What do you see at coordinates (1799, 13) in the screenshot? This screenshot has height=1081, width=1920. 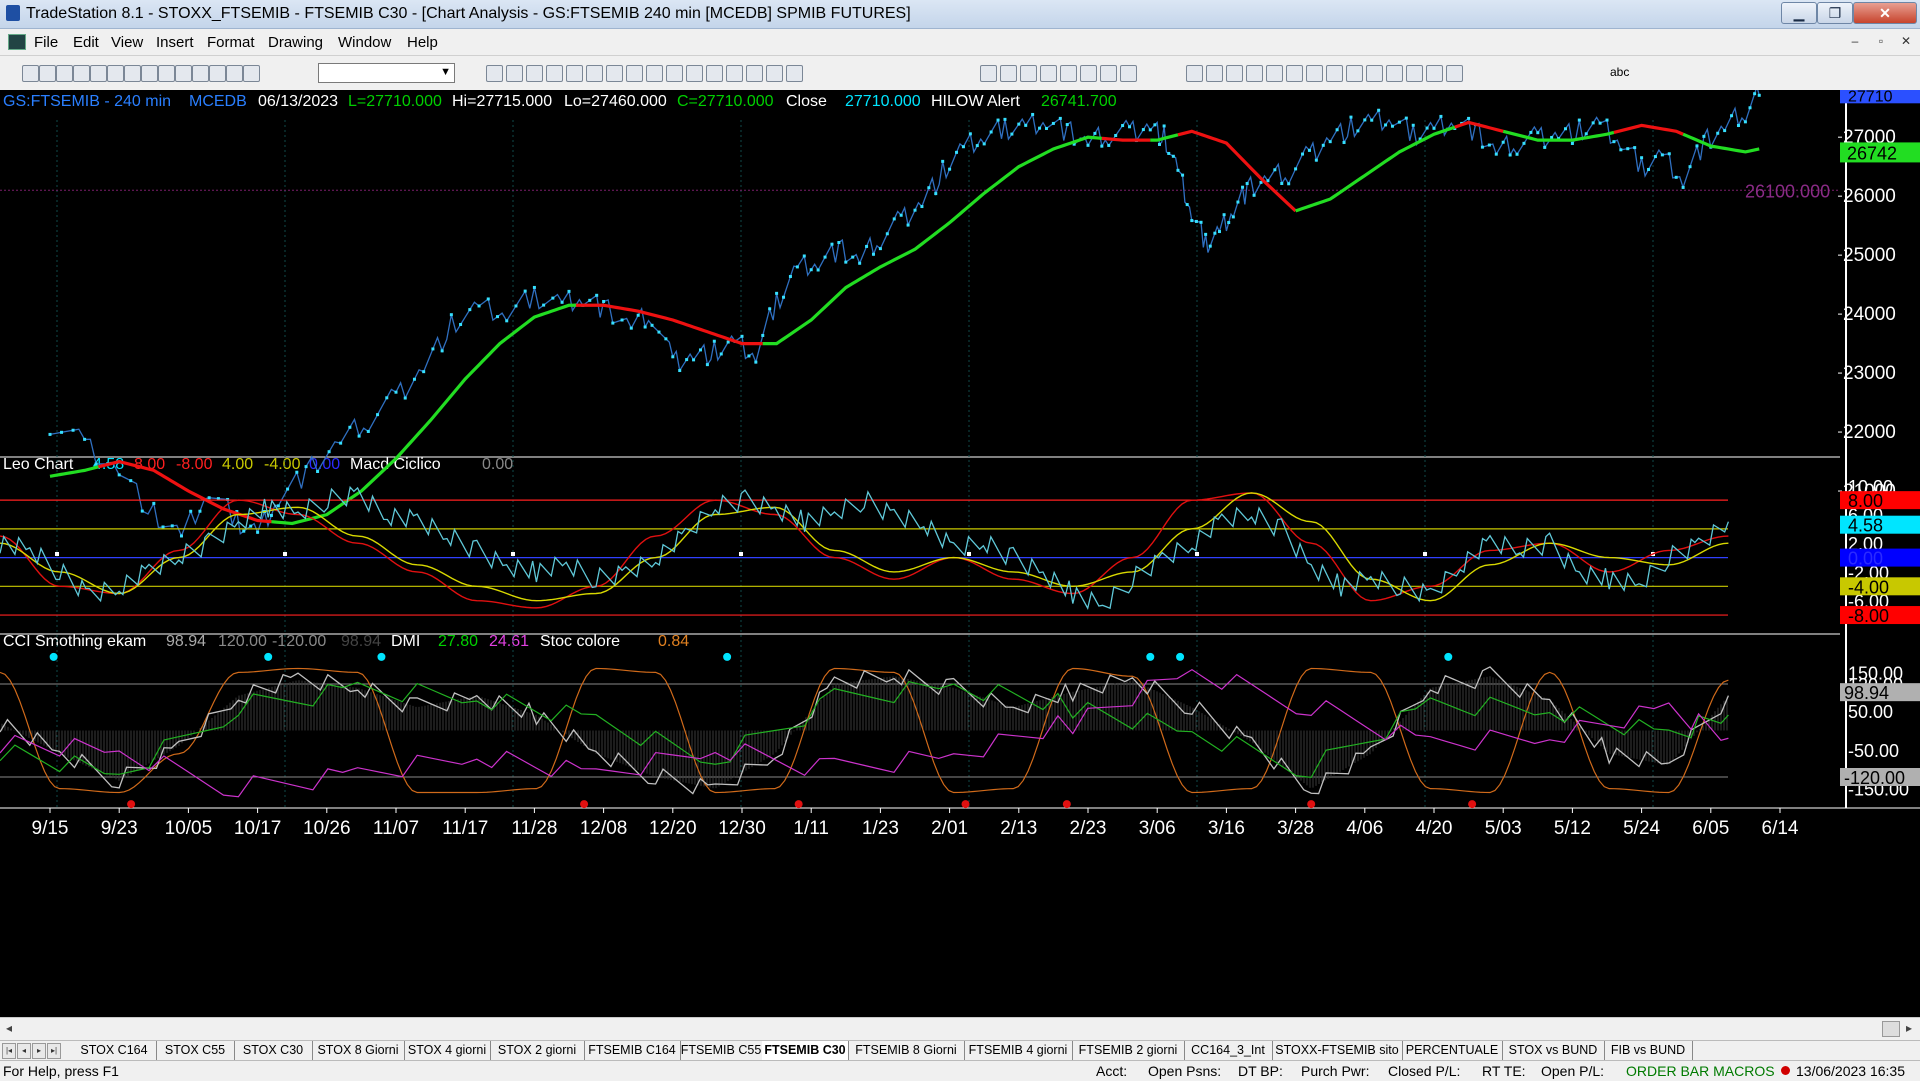 I see `minimize-button: ▁` at bounding box center [1799, 13].